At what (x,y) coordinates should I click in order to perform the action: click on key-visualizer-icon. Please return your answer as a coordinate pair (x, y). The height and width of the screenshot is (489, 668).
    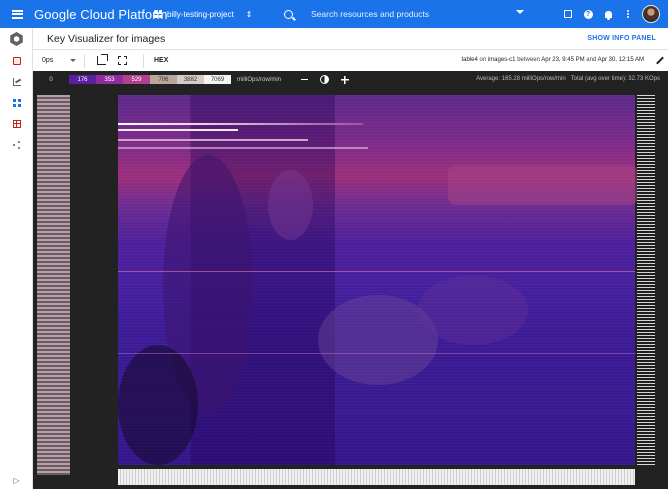
    Looking at the image, I should click on (16, 102).